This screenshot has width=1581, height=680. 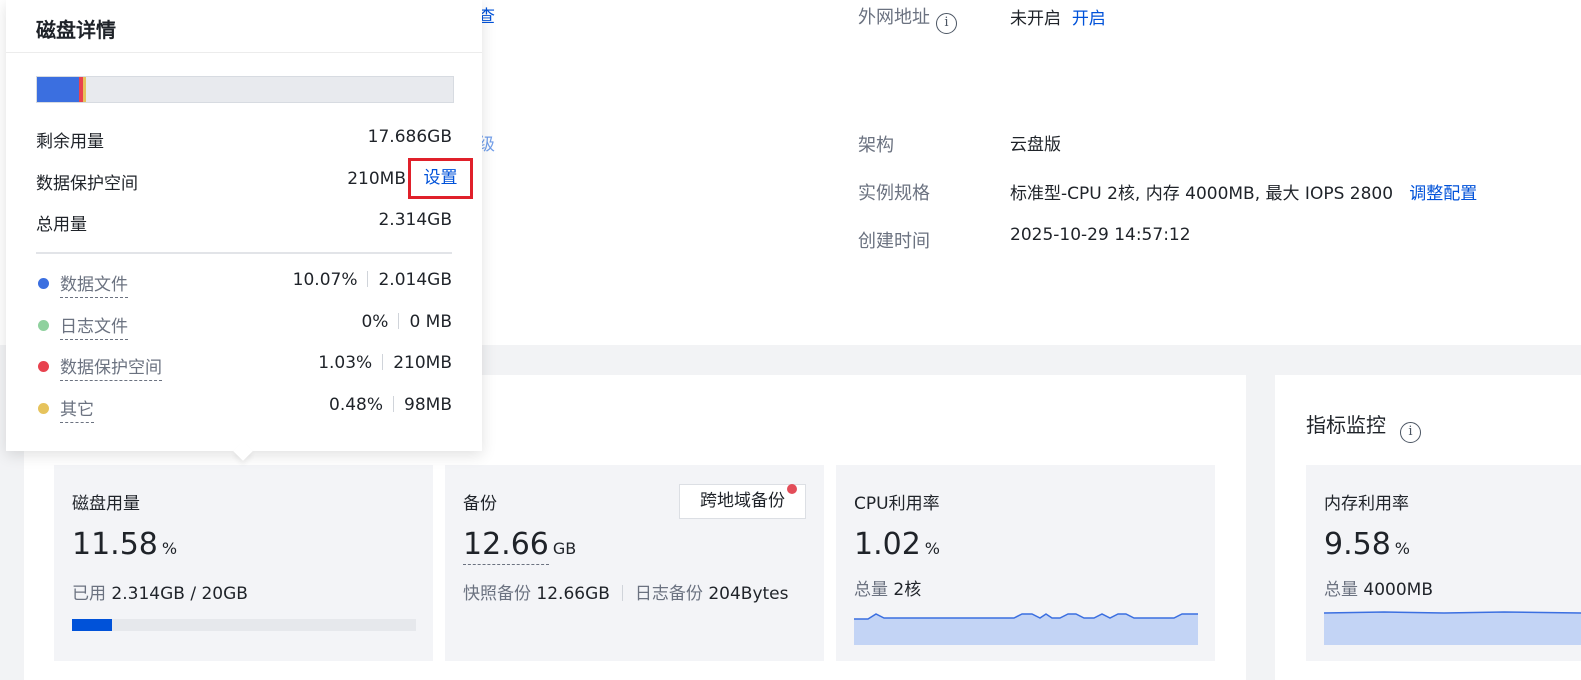 What do you see at coordinates (1366, 504) in the screenshot?
I see `tile-title: 内存利用率` at bounding box center [1366, 504].